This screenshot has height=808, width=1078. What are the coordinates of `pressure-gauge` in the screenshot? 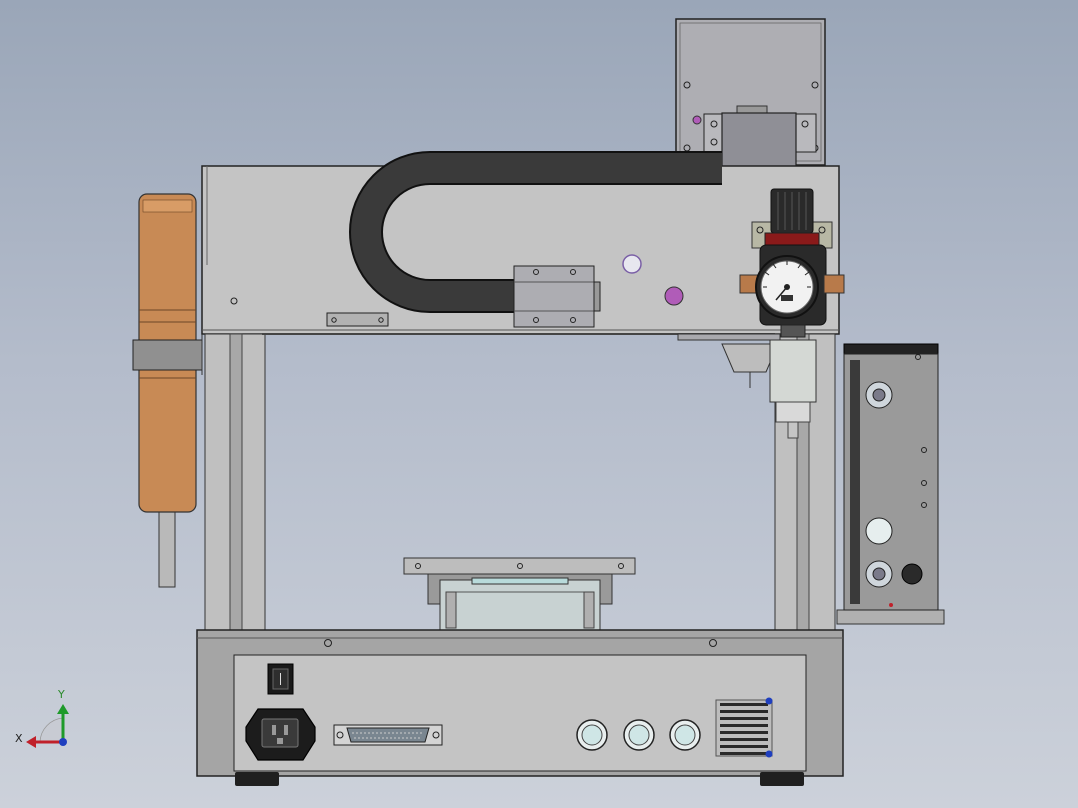 It's located at (787, 287).